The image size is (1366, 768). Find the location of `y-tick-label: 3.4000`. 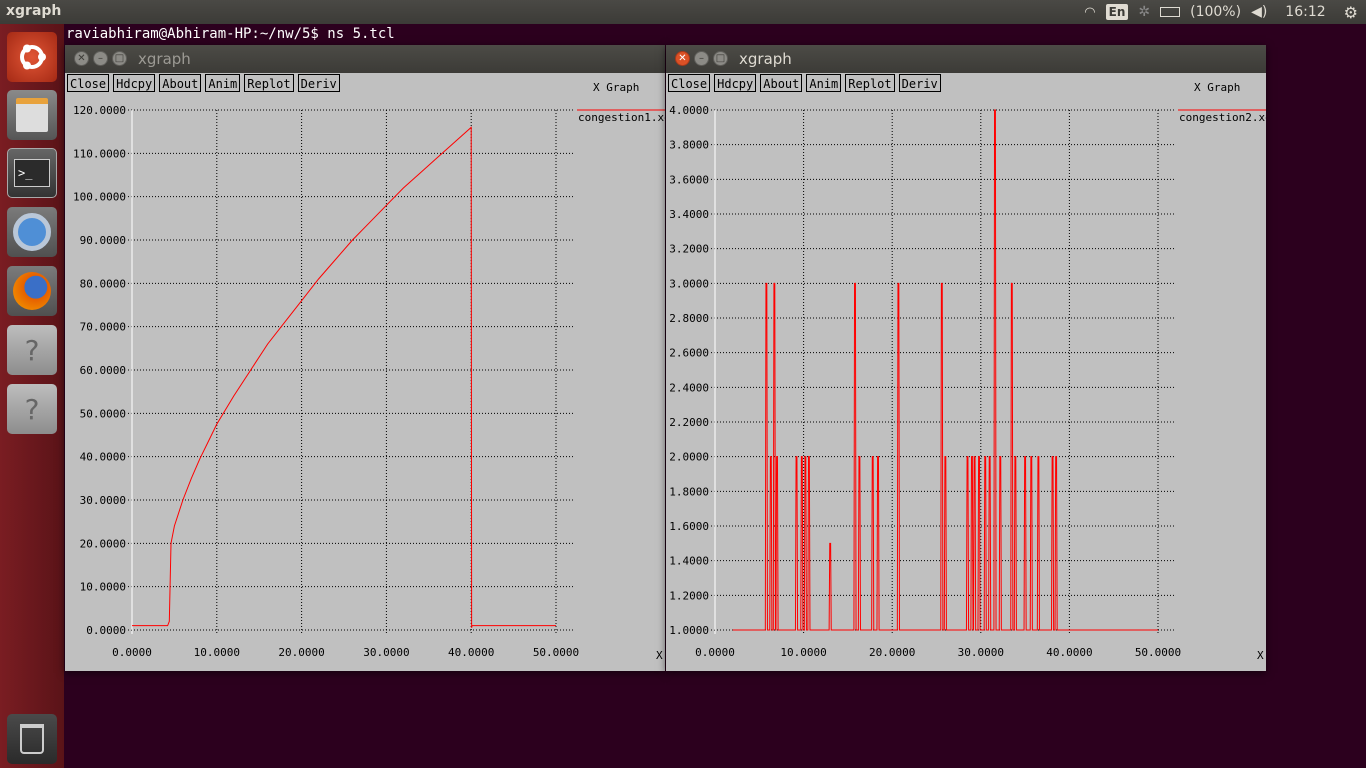

y-tick-label: 3.4000 is located at coordinates (689, 214).